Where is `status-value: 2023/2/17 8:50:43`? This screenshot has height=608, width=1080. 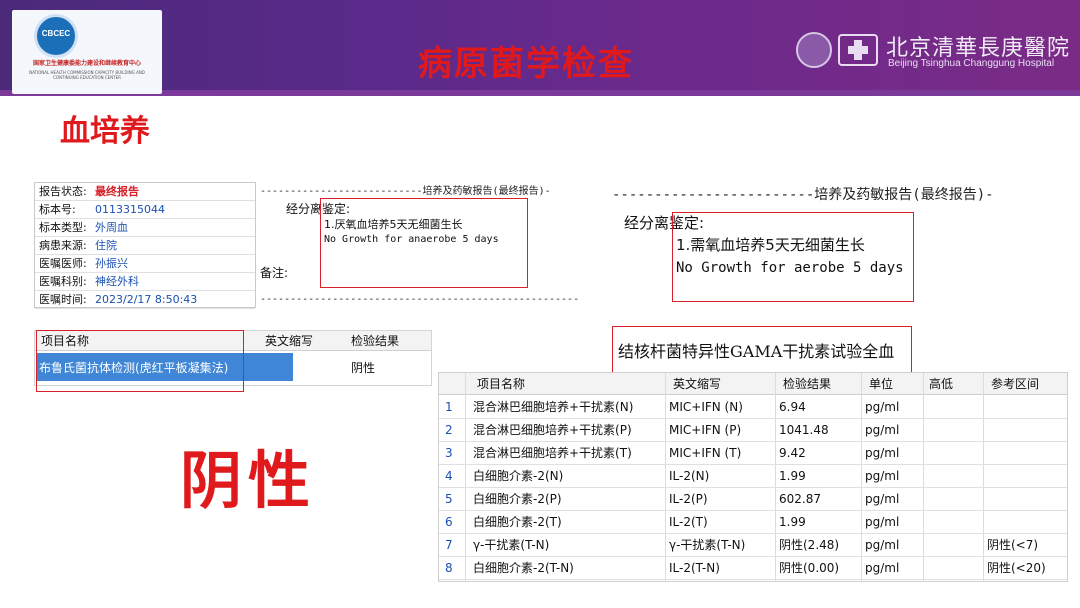 status-value: 2023/2/17 8:50:43 is located at coordinates (146, 299).